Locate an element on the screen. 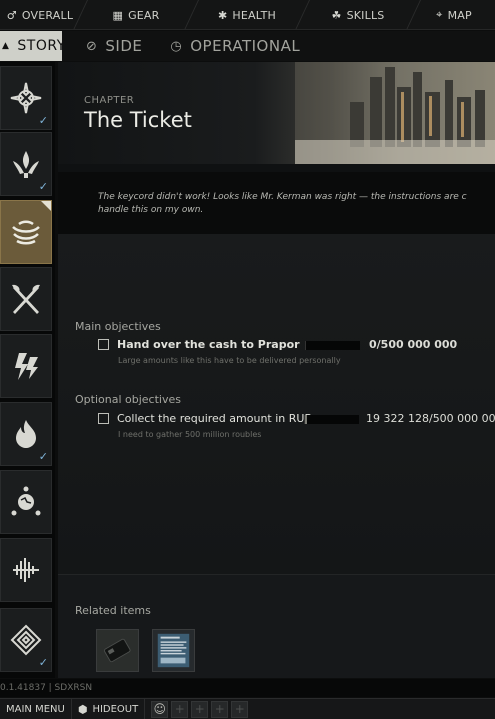  bottom-bar: MAIN MENU ⬢ HIDEOUT ☺ + + + + is located at coordinates (247, 708).